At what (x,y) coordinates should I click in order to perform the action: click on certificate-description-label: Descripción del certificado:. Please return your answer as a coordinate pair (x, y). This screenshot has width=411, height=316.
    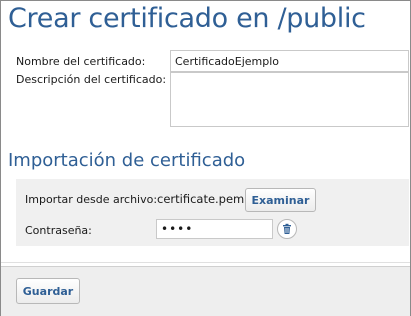
    Looking at the image, I should click on (91, 79).